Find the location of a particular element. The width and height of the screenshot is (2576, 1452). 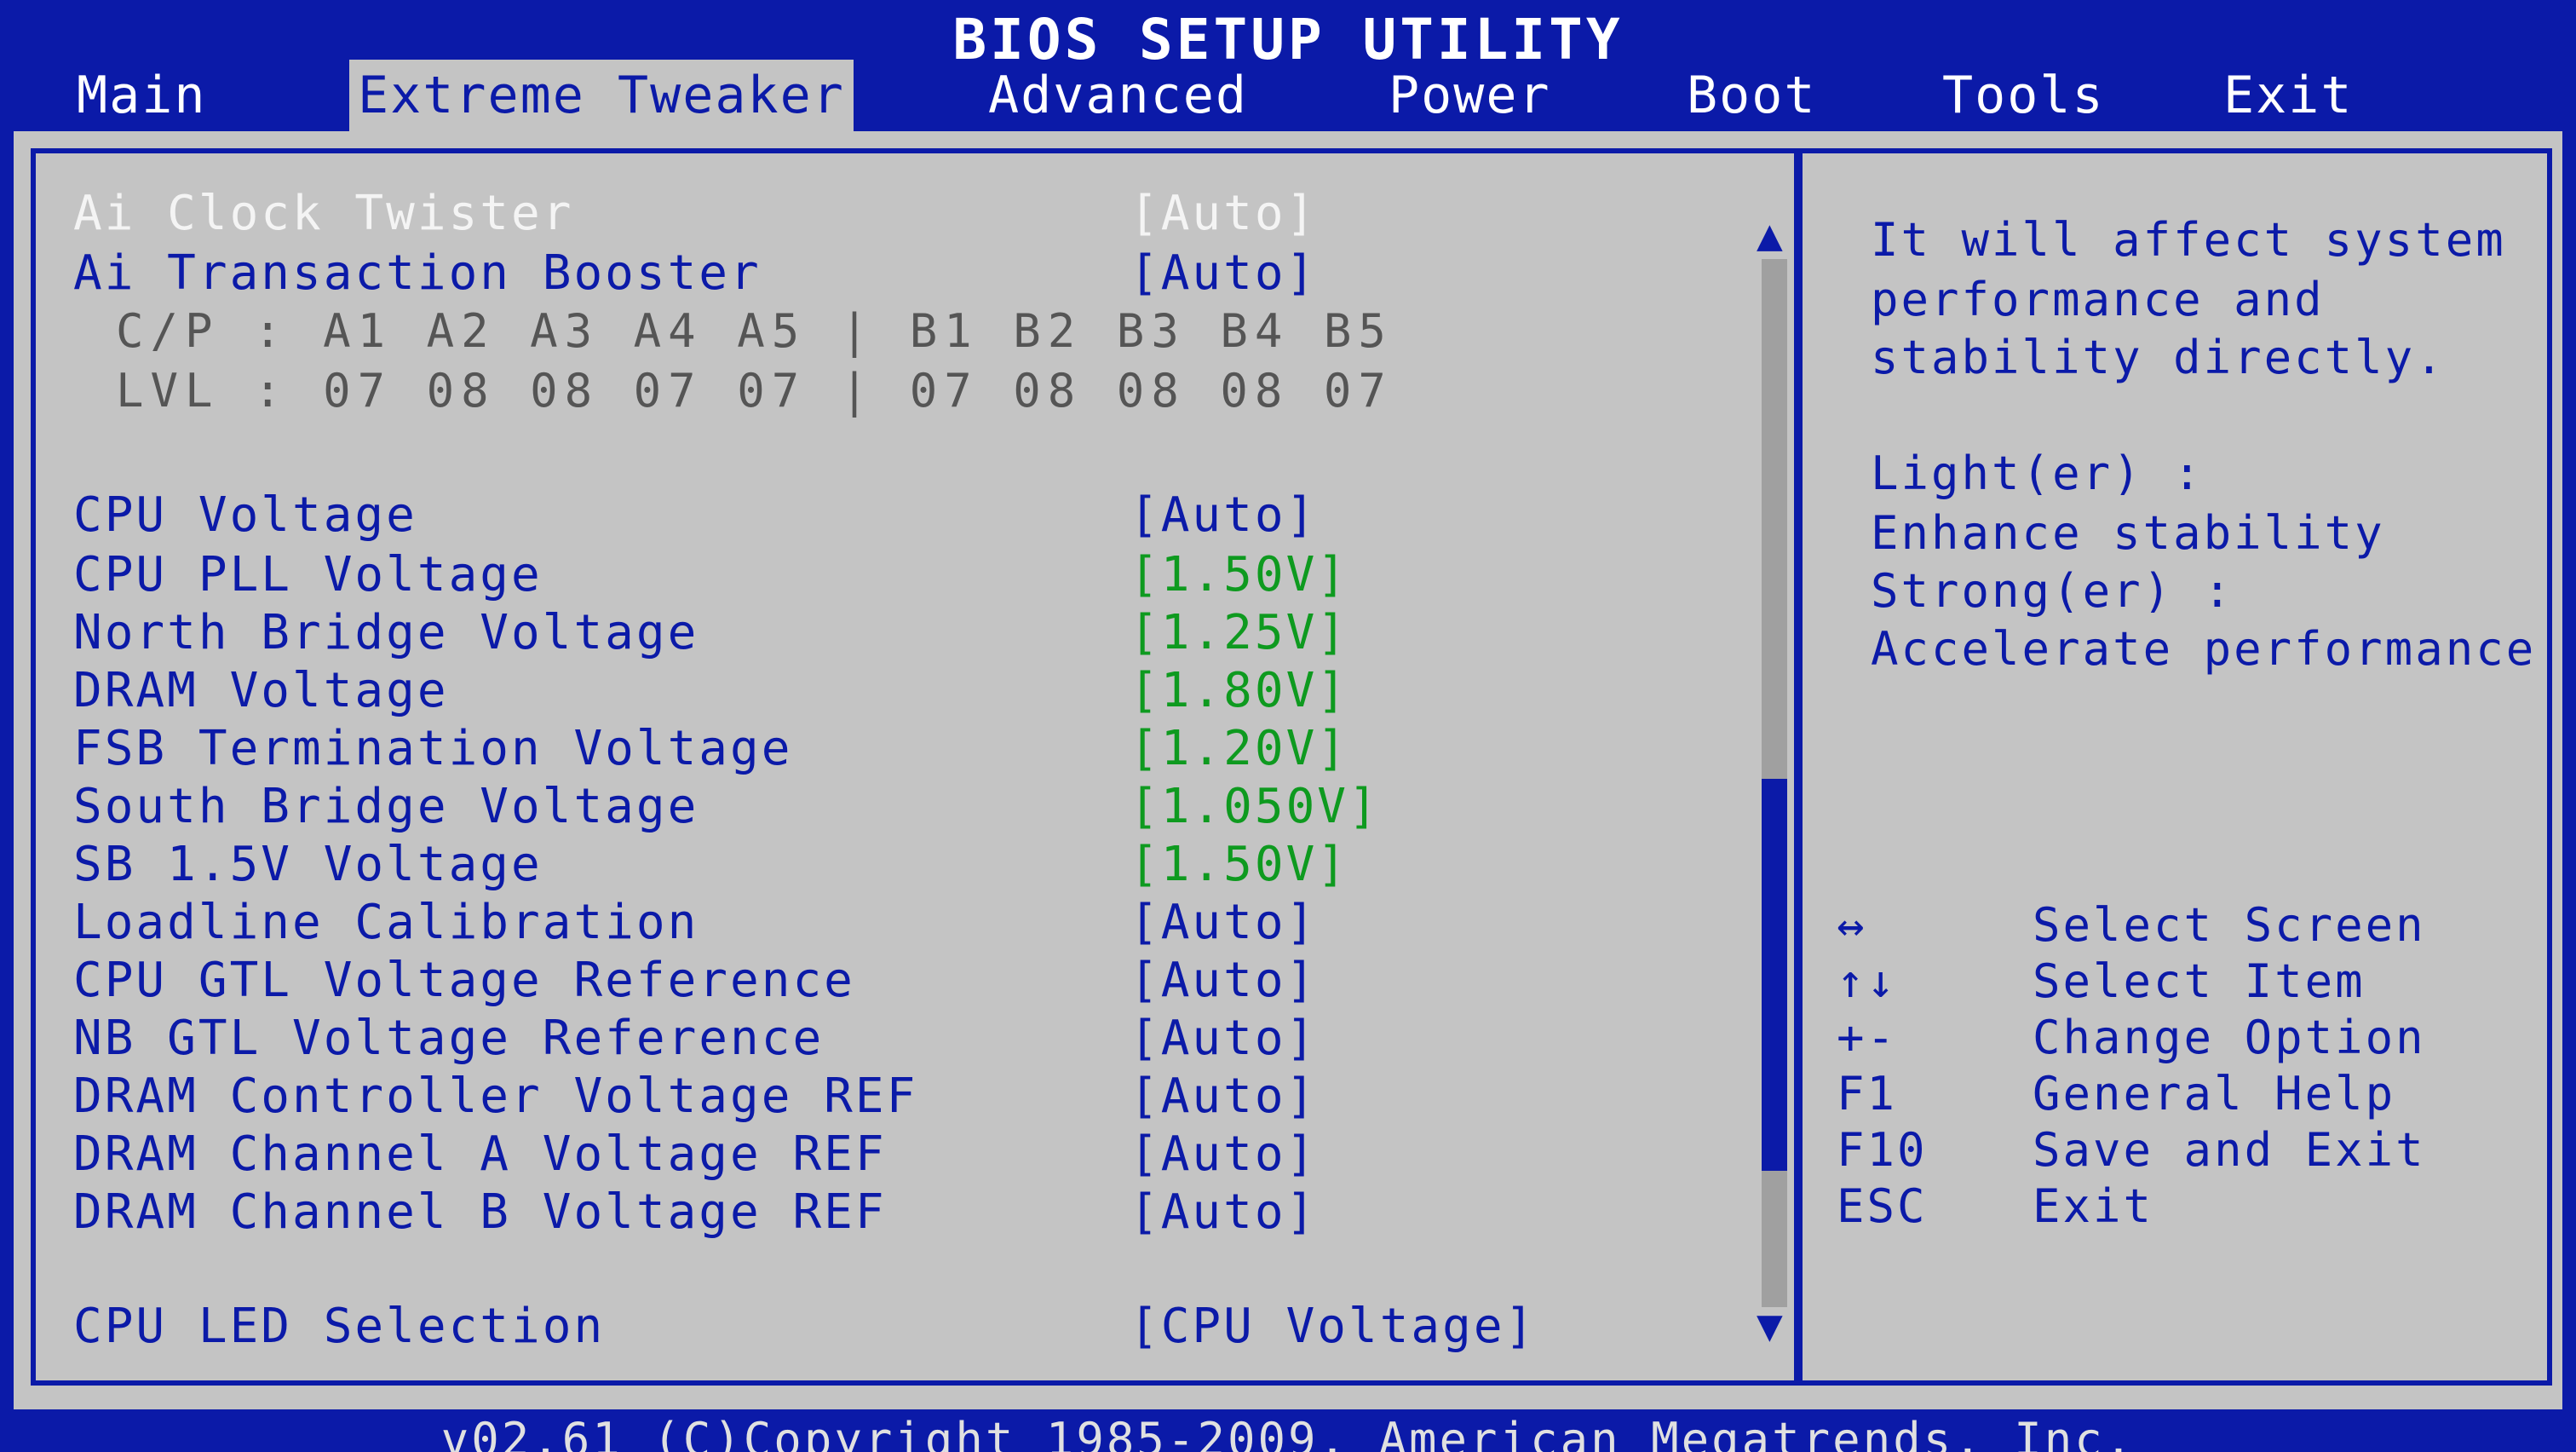

setting-label: CPU Voltage is located at coordinates (245, 515).